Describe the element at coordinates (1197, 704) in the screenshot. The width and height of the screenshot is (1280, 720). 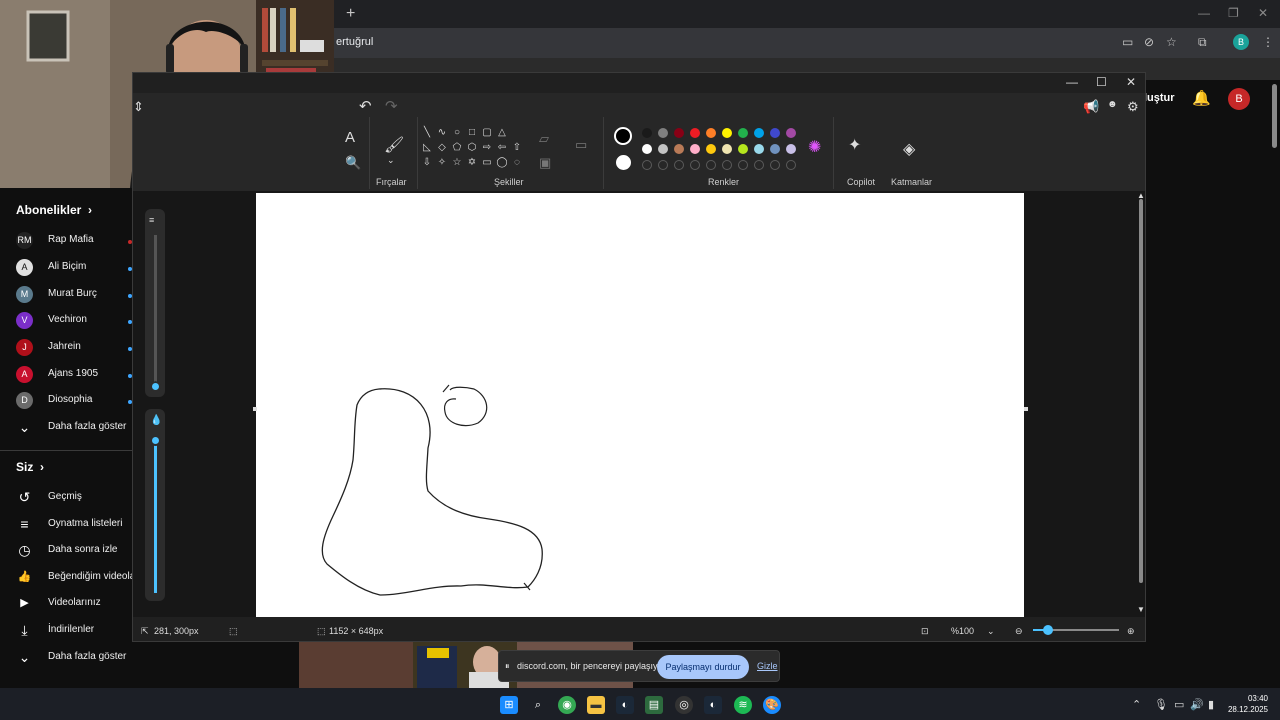
I see `volume-icon: 🔊` at that location.